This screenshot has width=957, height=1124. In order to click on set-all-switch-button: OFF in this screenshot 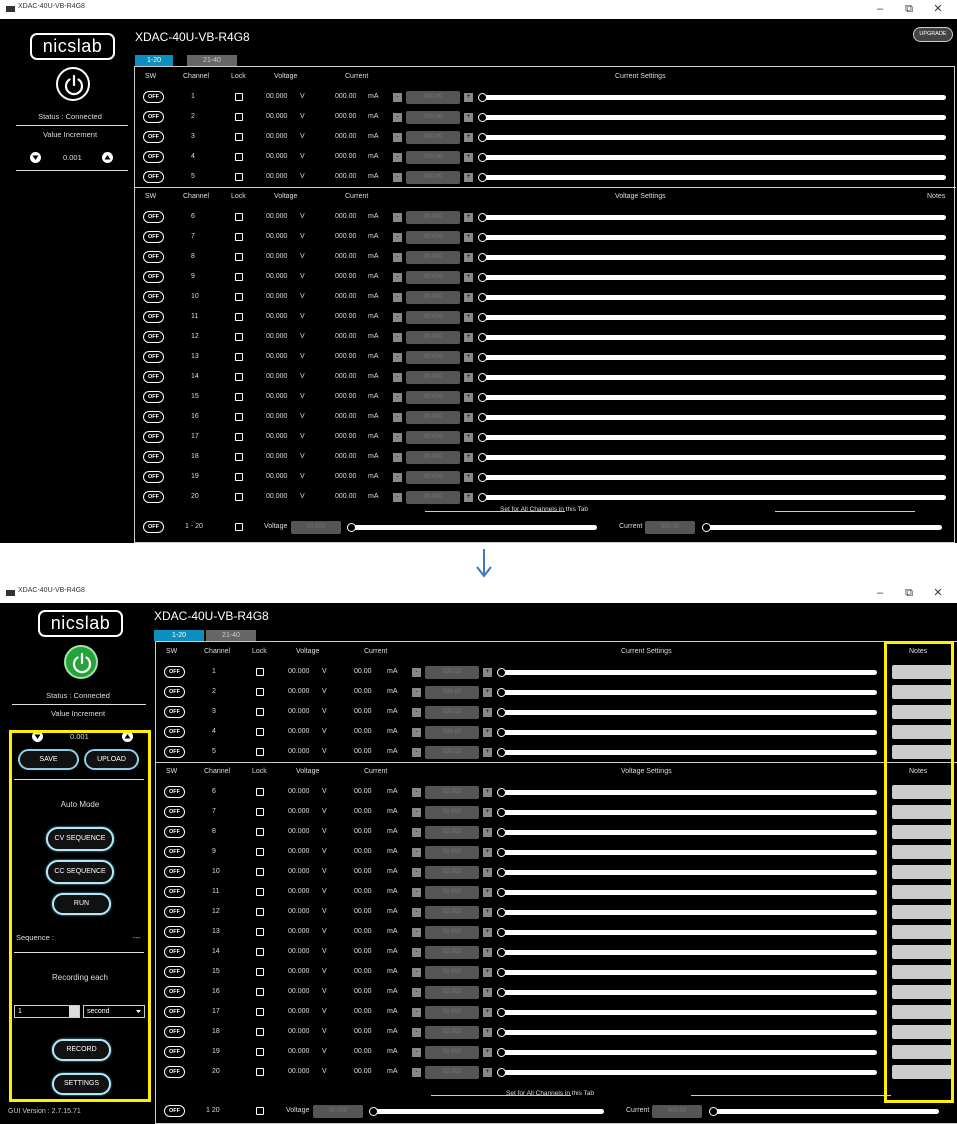, I will do `click(153, 527)`.